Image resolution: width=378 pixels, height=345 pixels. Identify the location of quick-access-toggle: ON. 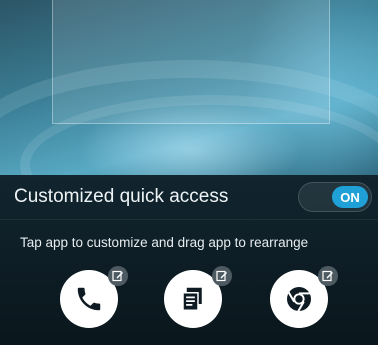
(335, 197).